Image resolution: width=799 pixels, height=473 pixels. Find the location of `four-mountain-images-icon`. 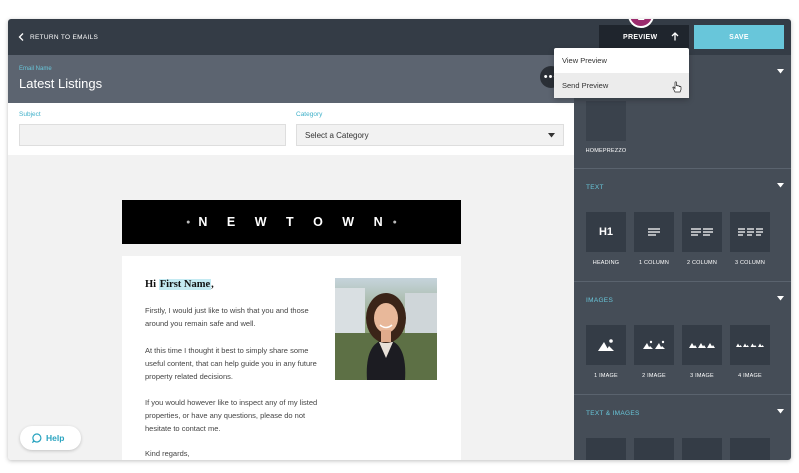

four-mountain-images-icon is located at coordinates (750, 345).